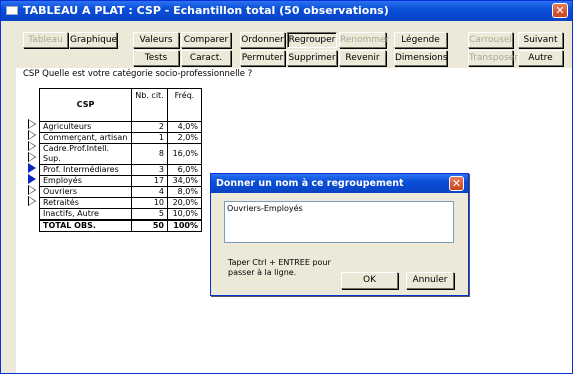 This screenshot has height=374, width=573. I want to click on row-label: Cadre.Prof.Intell. Sup., so click(85, 154).